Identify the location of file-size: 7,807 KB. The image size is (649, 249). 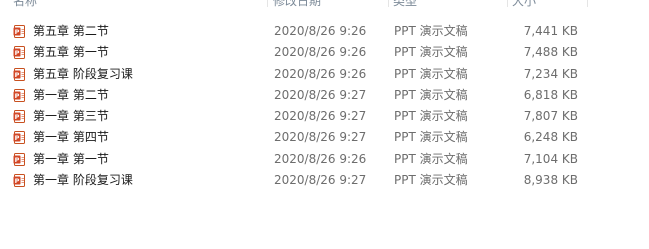
(550, 116).